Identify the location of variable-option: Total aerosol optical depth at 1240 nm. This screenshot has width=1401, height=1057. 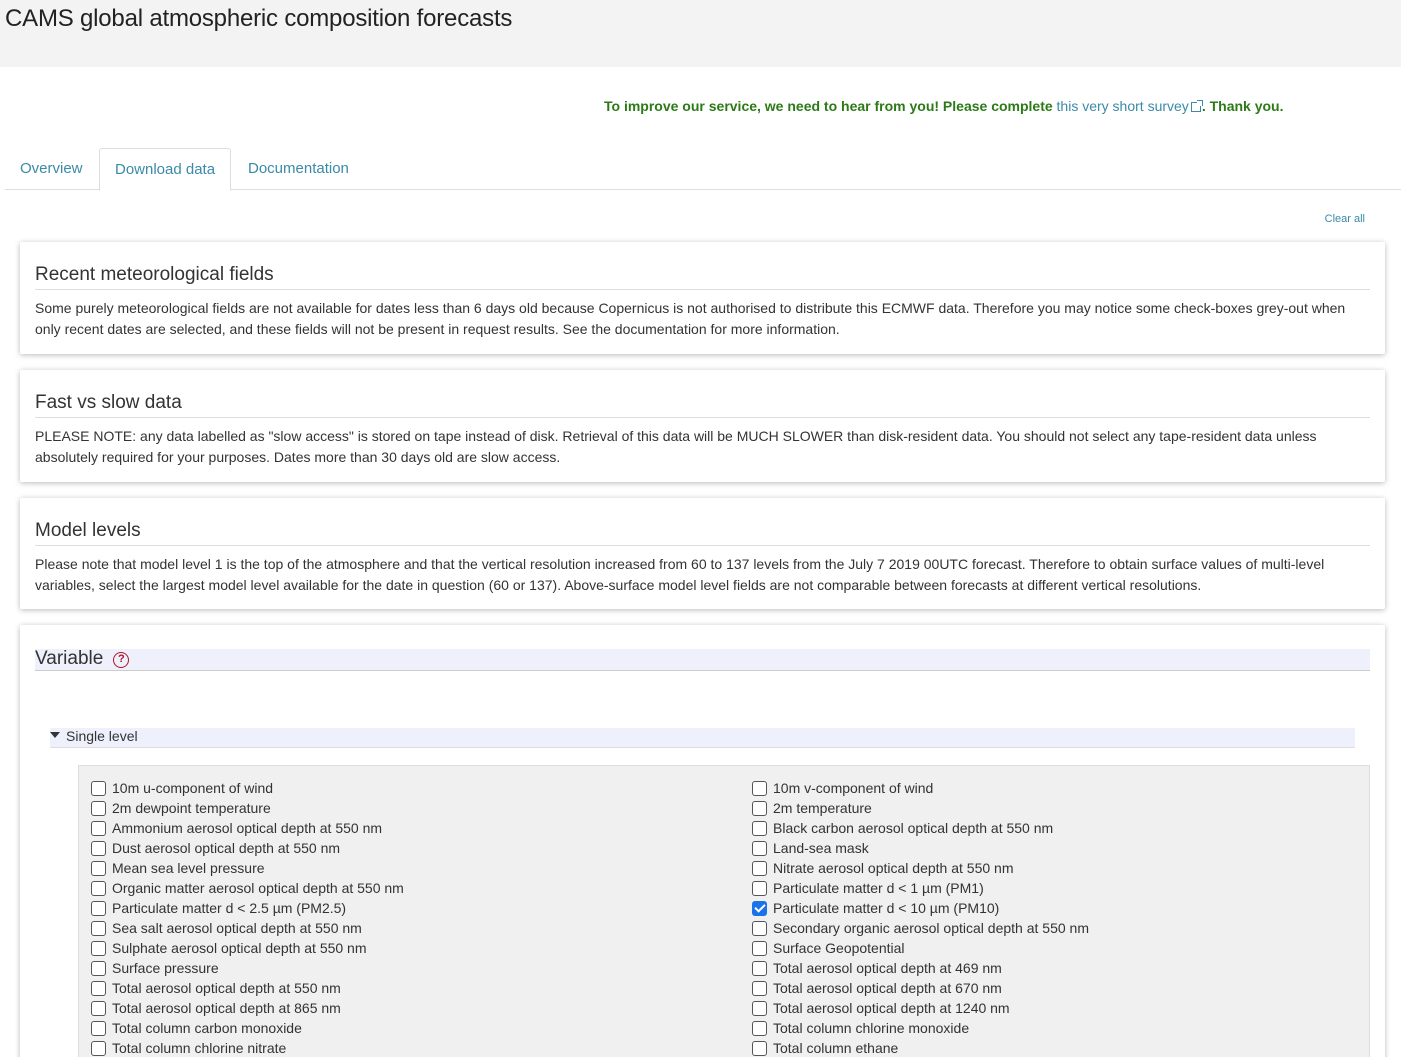
(920, 1008).